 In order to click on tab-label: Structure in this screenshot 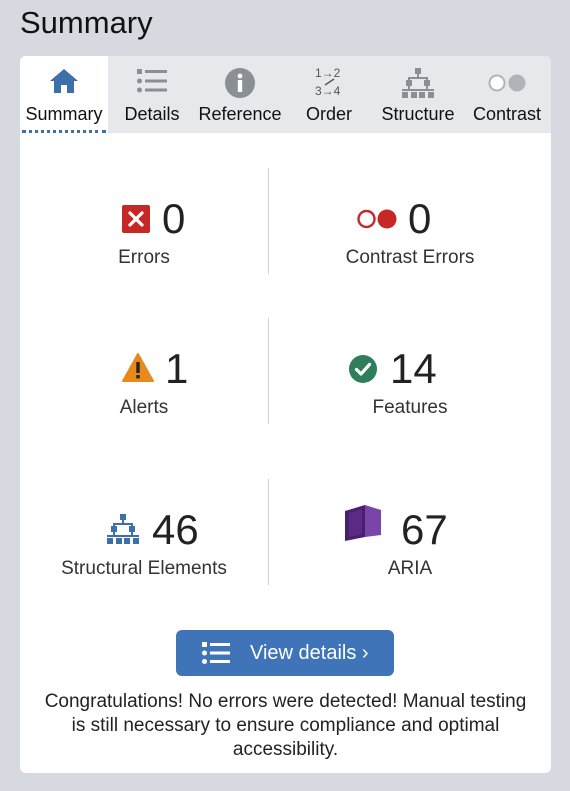, I will do `click(418, 114)`.